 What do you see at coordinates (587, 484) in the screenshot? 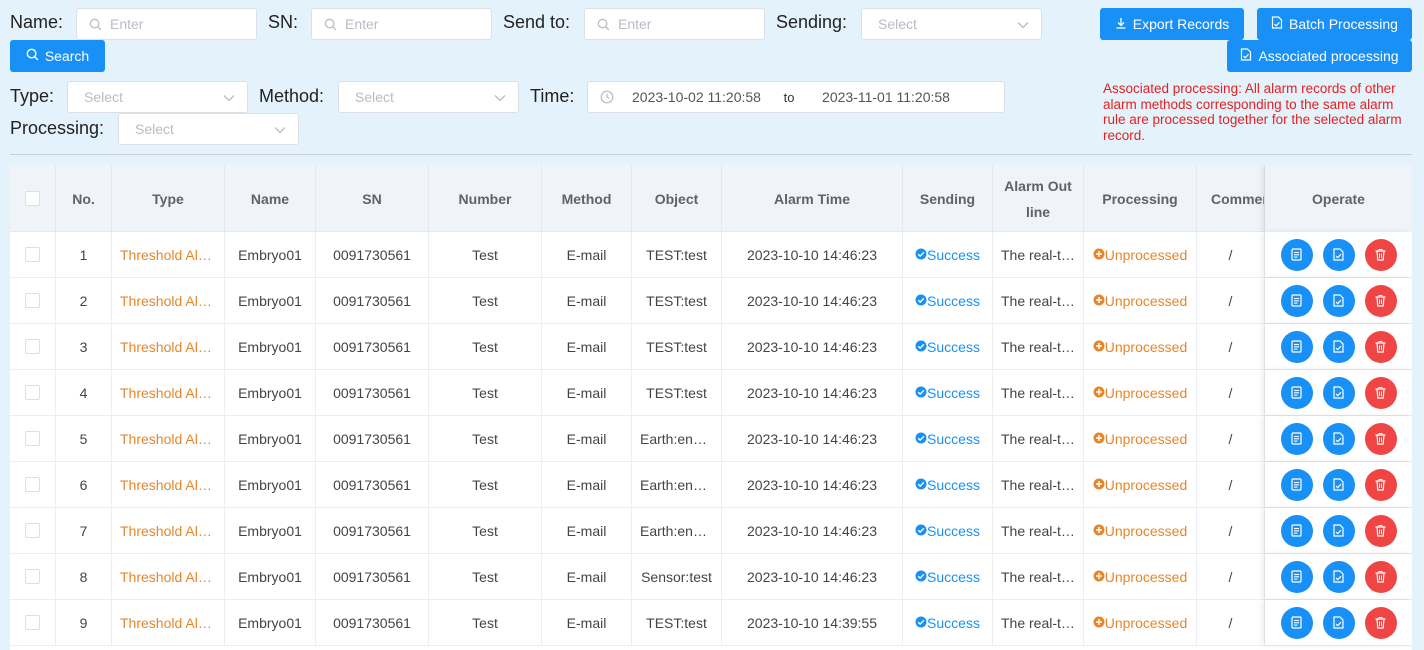
I see `row-method: E-mail` at bounding box center [587, 484].